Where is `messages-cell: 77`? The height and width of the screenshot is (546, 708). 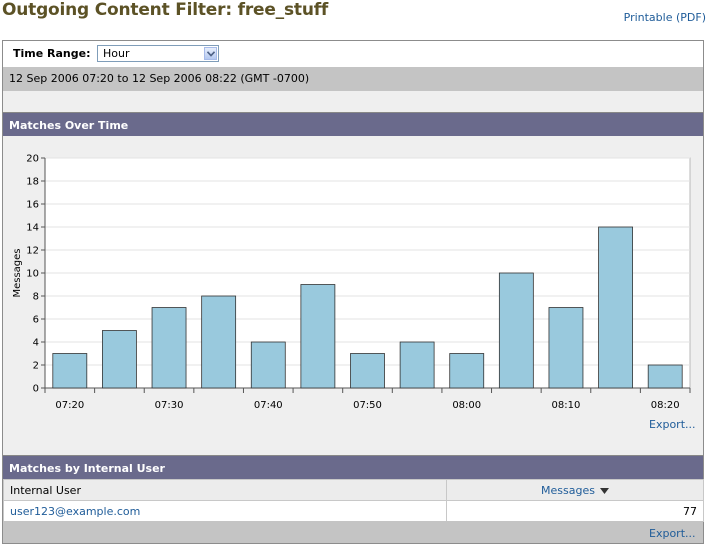 messages-cell: 77 is located at coordinates (575, 511).